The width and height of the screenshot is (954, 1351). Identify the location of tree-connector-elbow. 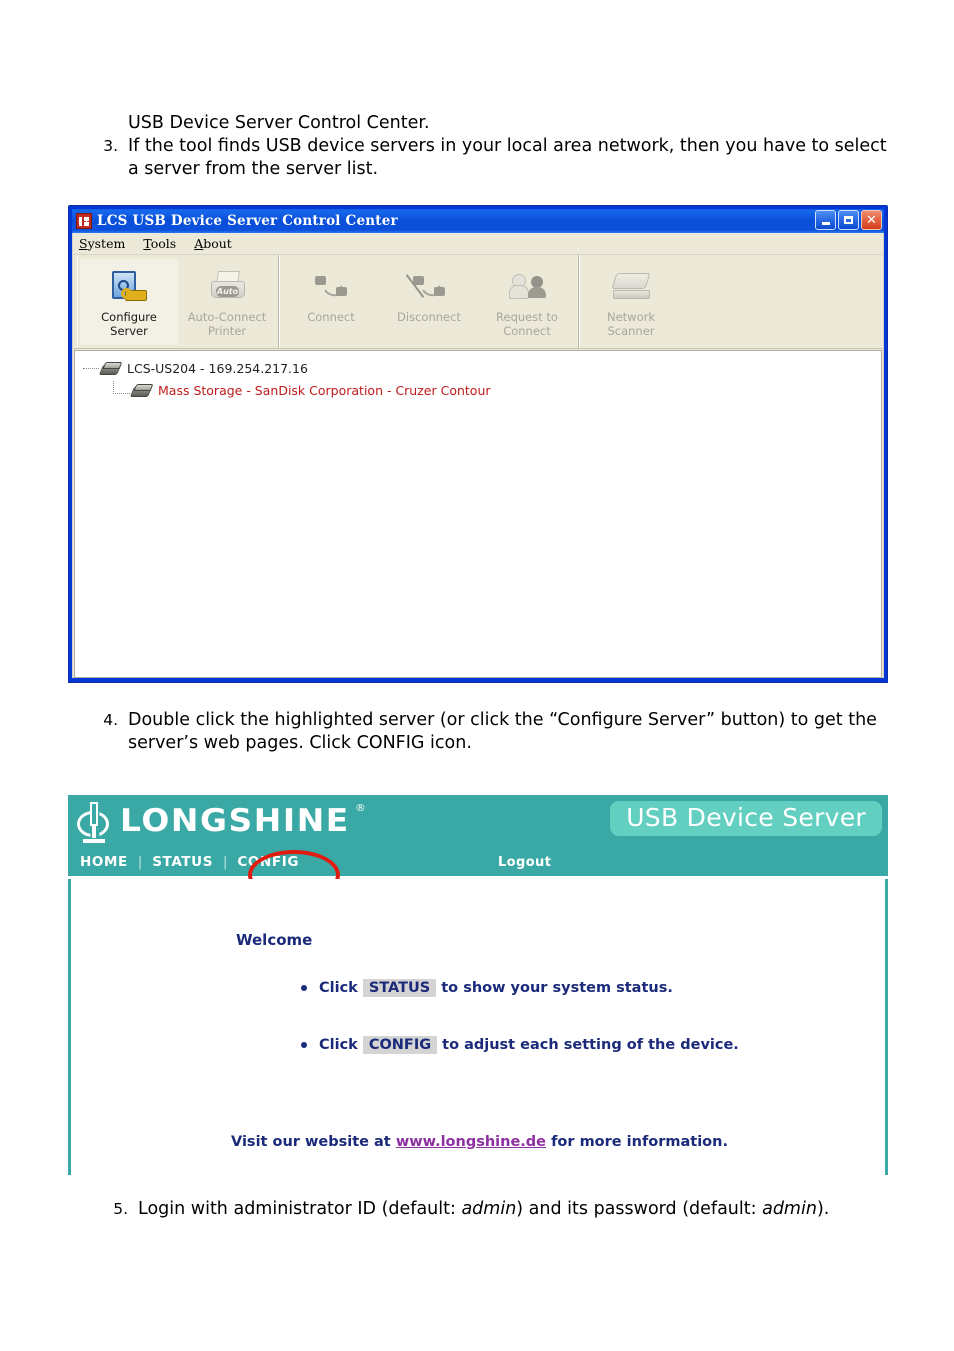
(121, 387).